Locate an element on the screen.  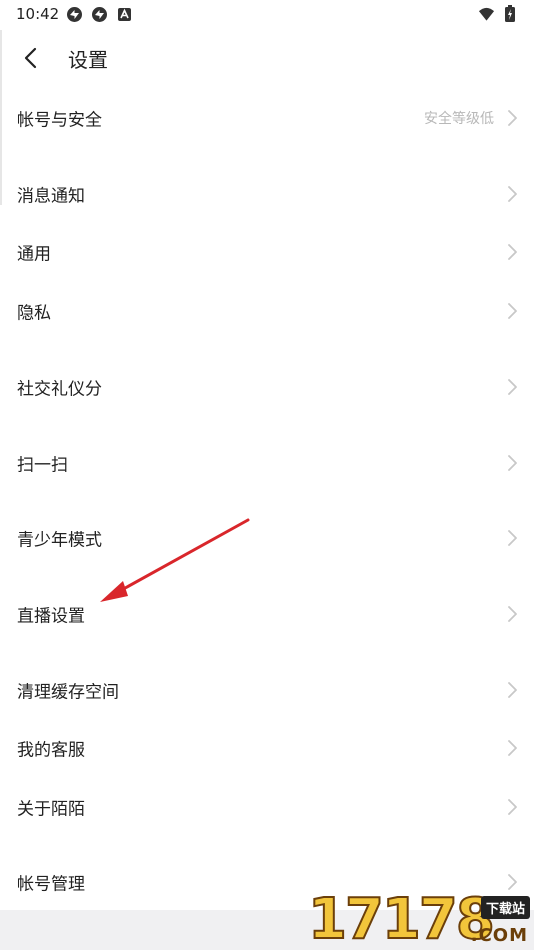
setting-label: 社交礼仪分 is located at coordinates (59, 389).